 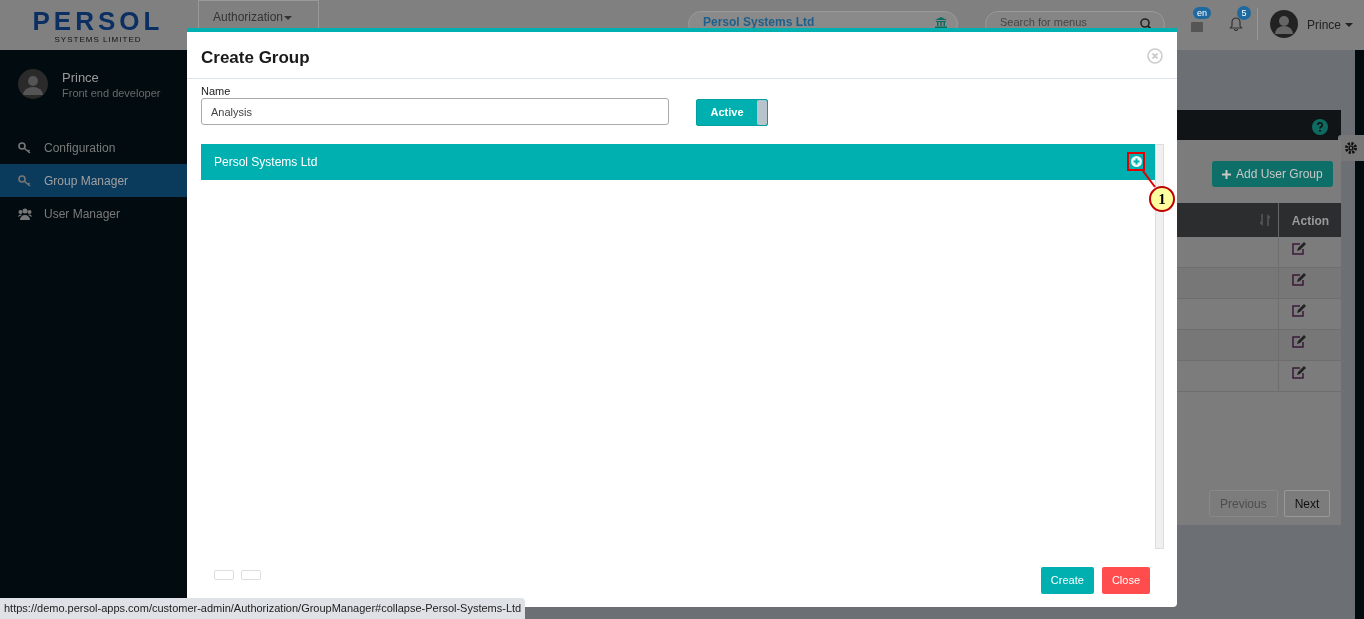 What do you see at coordinates (1310, 221) in the screenshot?
I see `column-header: Action` at bounding box center [1310, 221].